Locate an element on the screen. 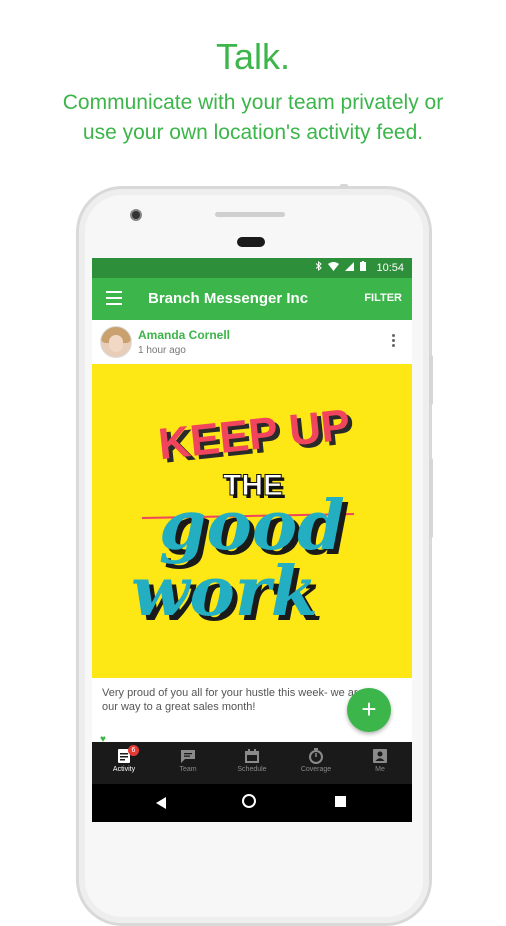 The height and width of the screenshot is (926, 506). phone-power-button is located at coordinates (431, 380).